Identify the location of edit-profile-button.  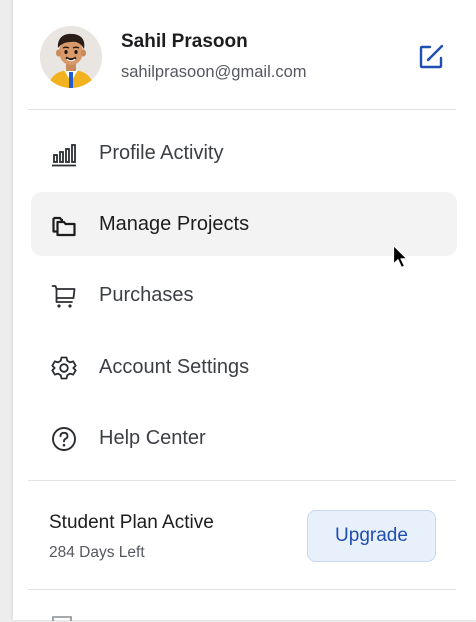
(431, 57).